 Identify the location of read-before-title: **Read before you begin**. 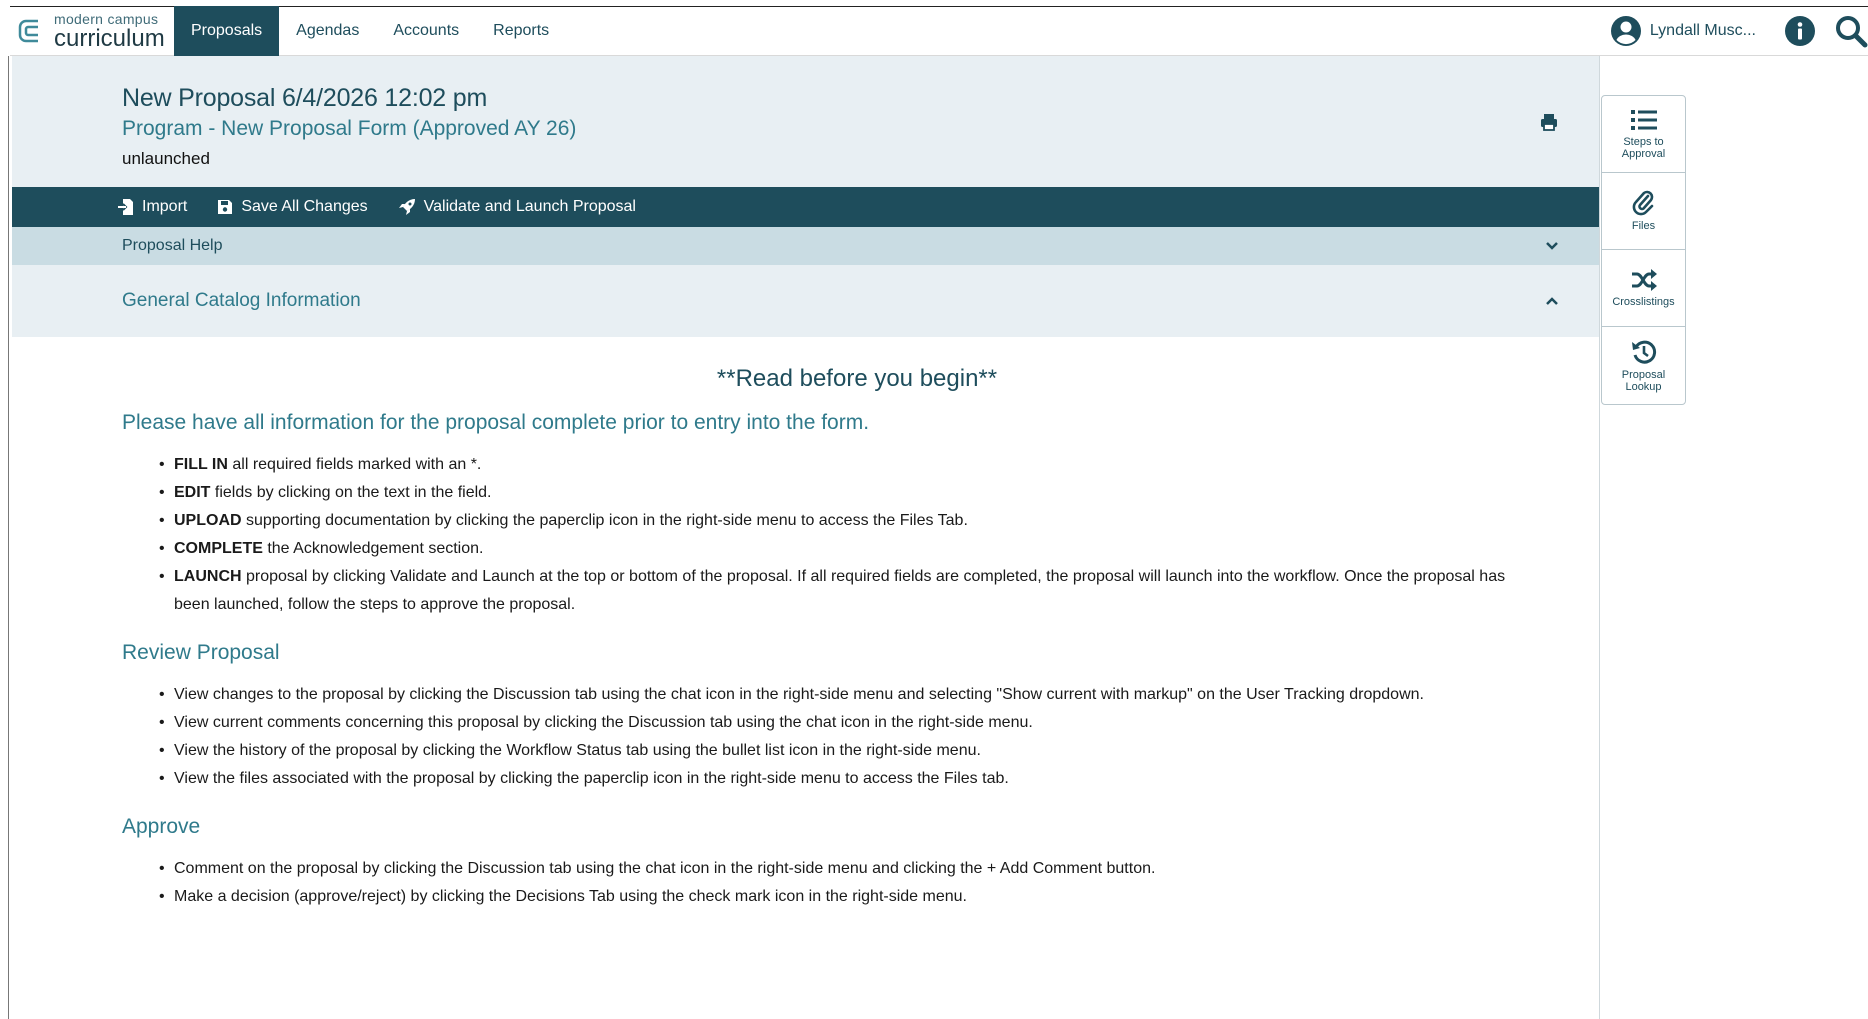
(857, 378).